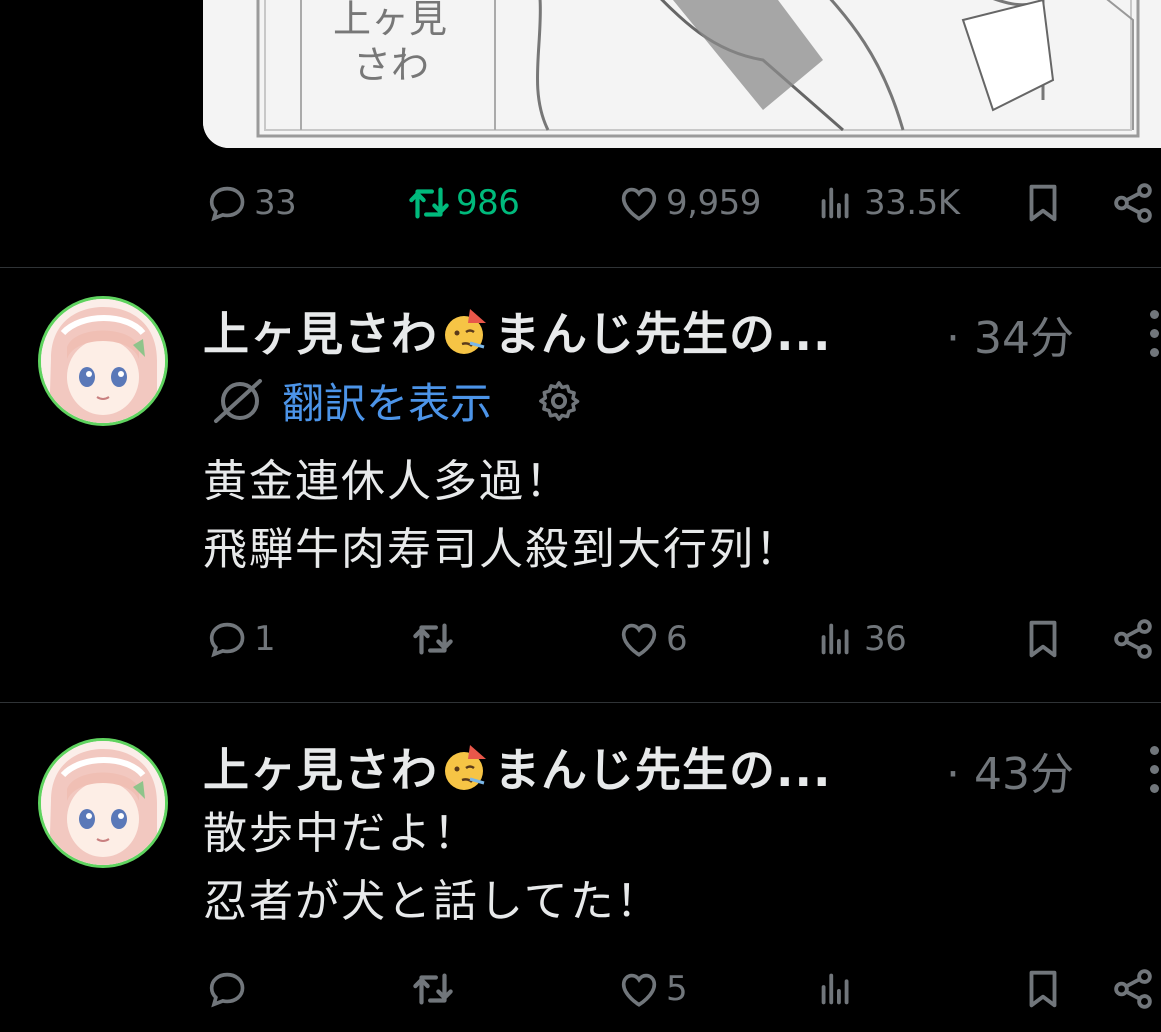  I want to click on views-button: 33.5K, so click(887, 203).